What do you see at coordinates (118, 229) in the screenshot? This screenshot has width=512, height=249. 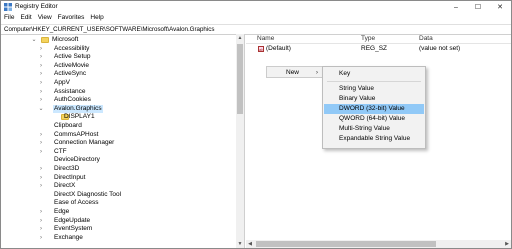 I see `tree-item: › EventSystem` at bounding box center [118, 229].